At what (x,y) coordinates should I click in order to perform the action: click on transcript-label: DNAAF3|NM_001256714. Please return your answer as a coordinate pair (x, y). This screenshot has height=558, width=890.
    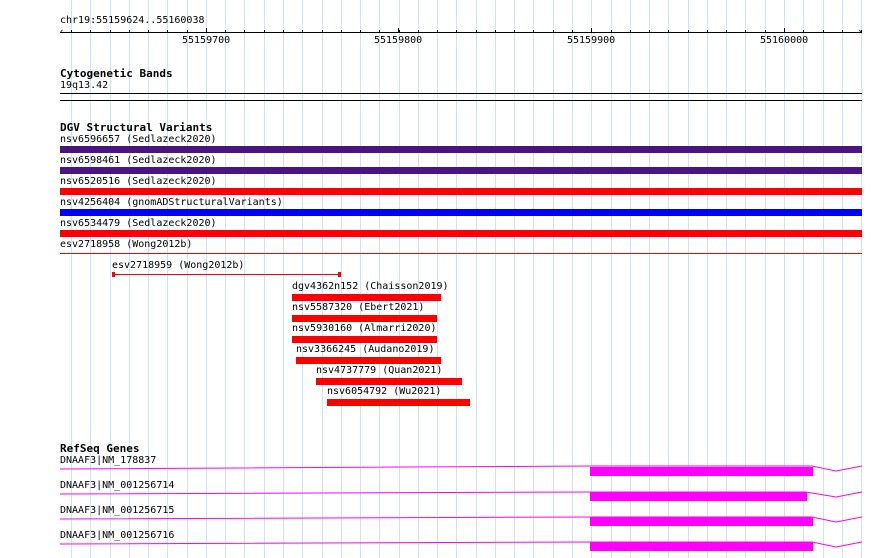
    Looking at the image, I should click on (117, 485).